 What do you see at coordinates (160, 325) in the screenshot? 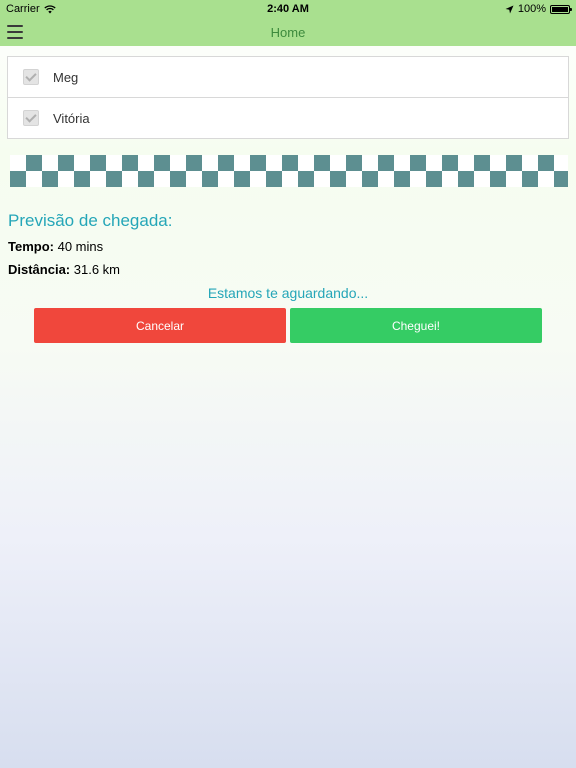
I see `cancel-button: Cancelar` at bounding box center [160, 325].